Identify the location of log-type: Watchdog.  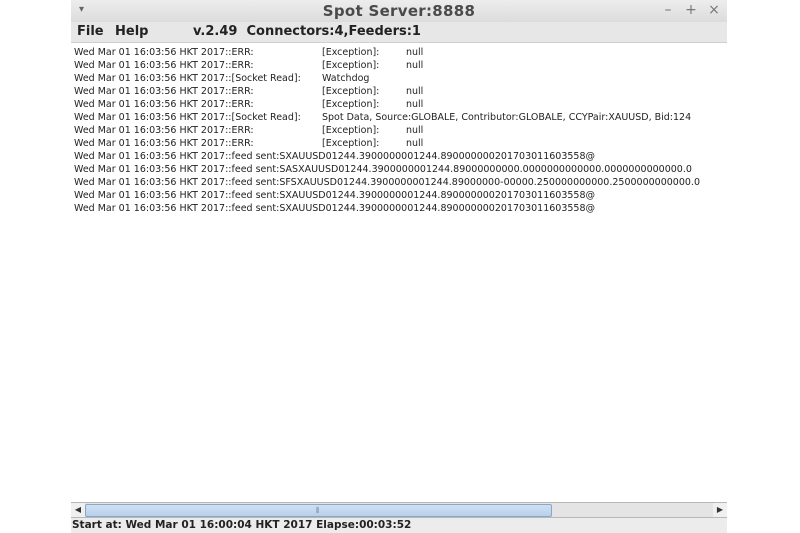
(346, 78).